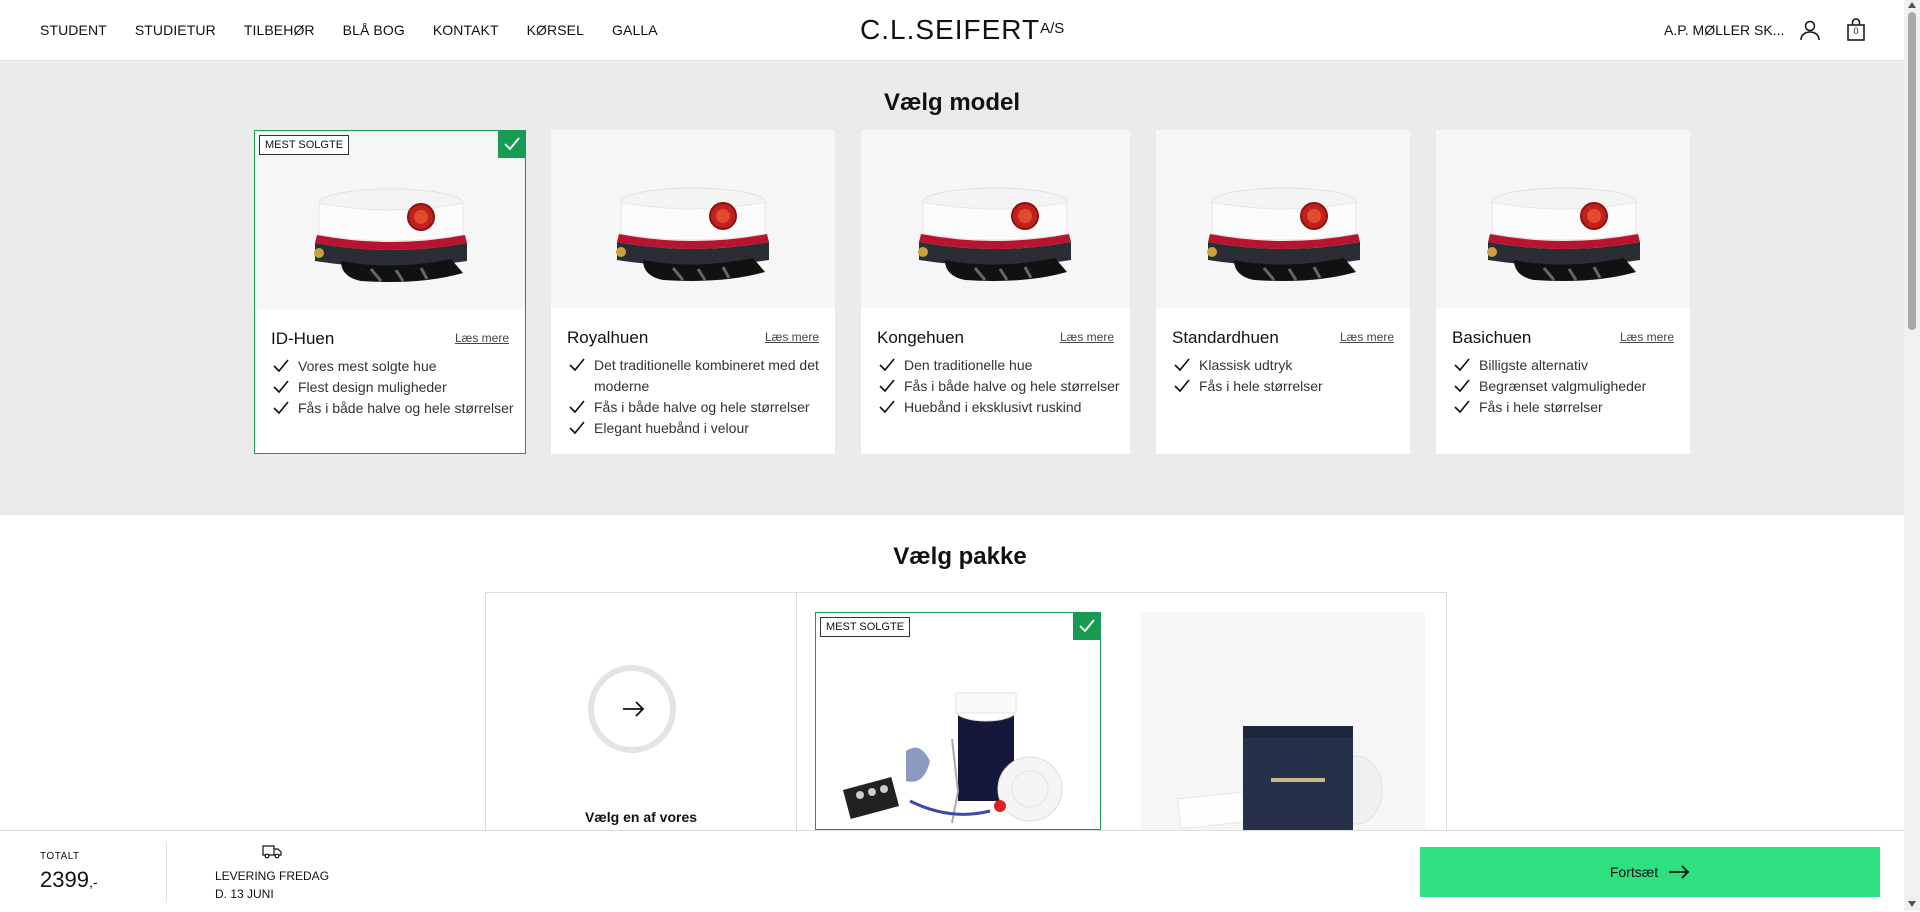  Describe the element at coordinates (952, 102) in the screenshot. I see `model-section-title: Vælg model` at that location.